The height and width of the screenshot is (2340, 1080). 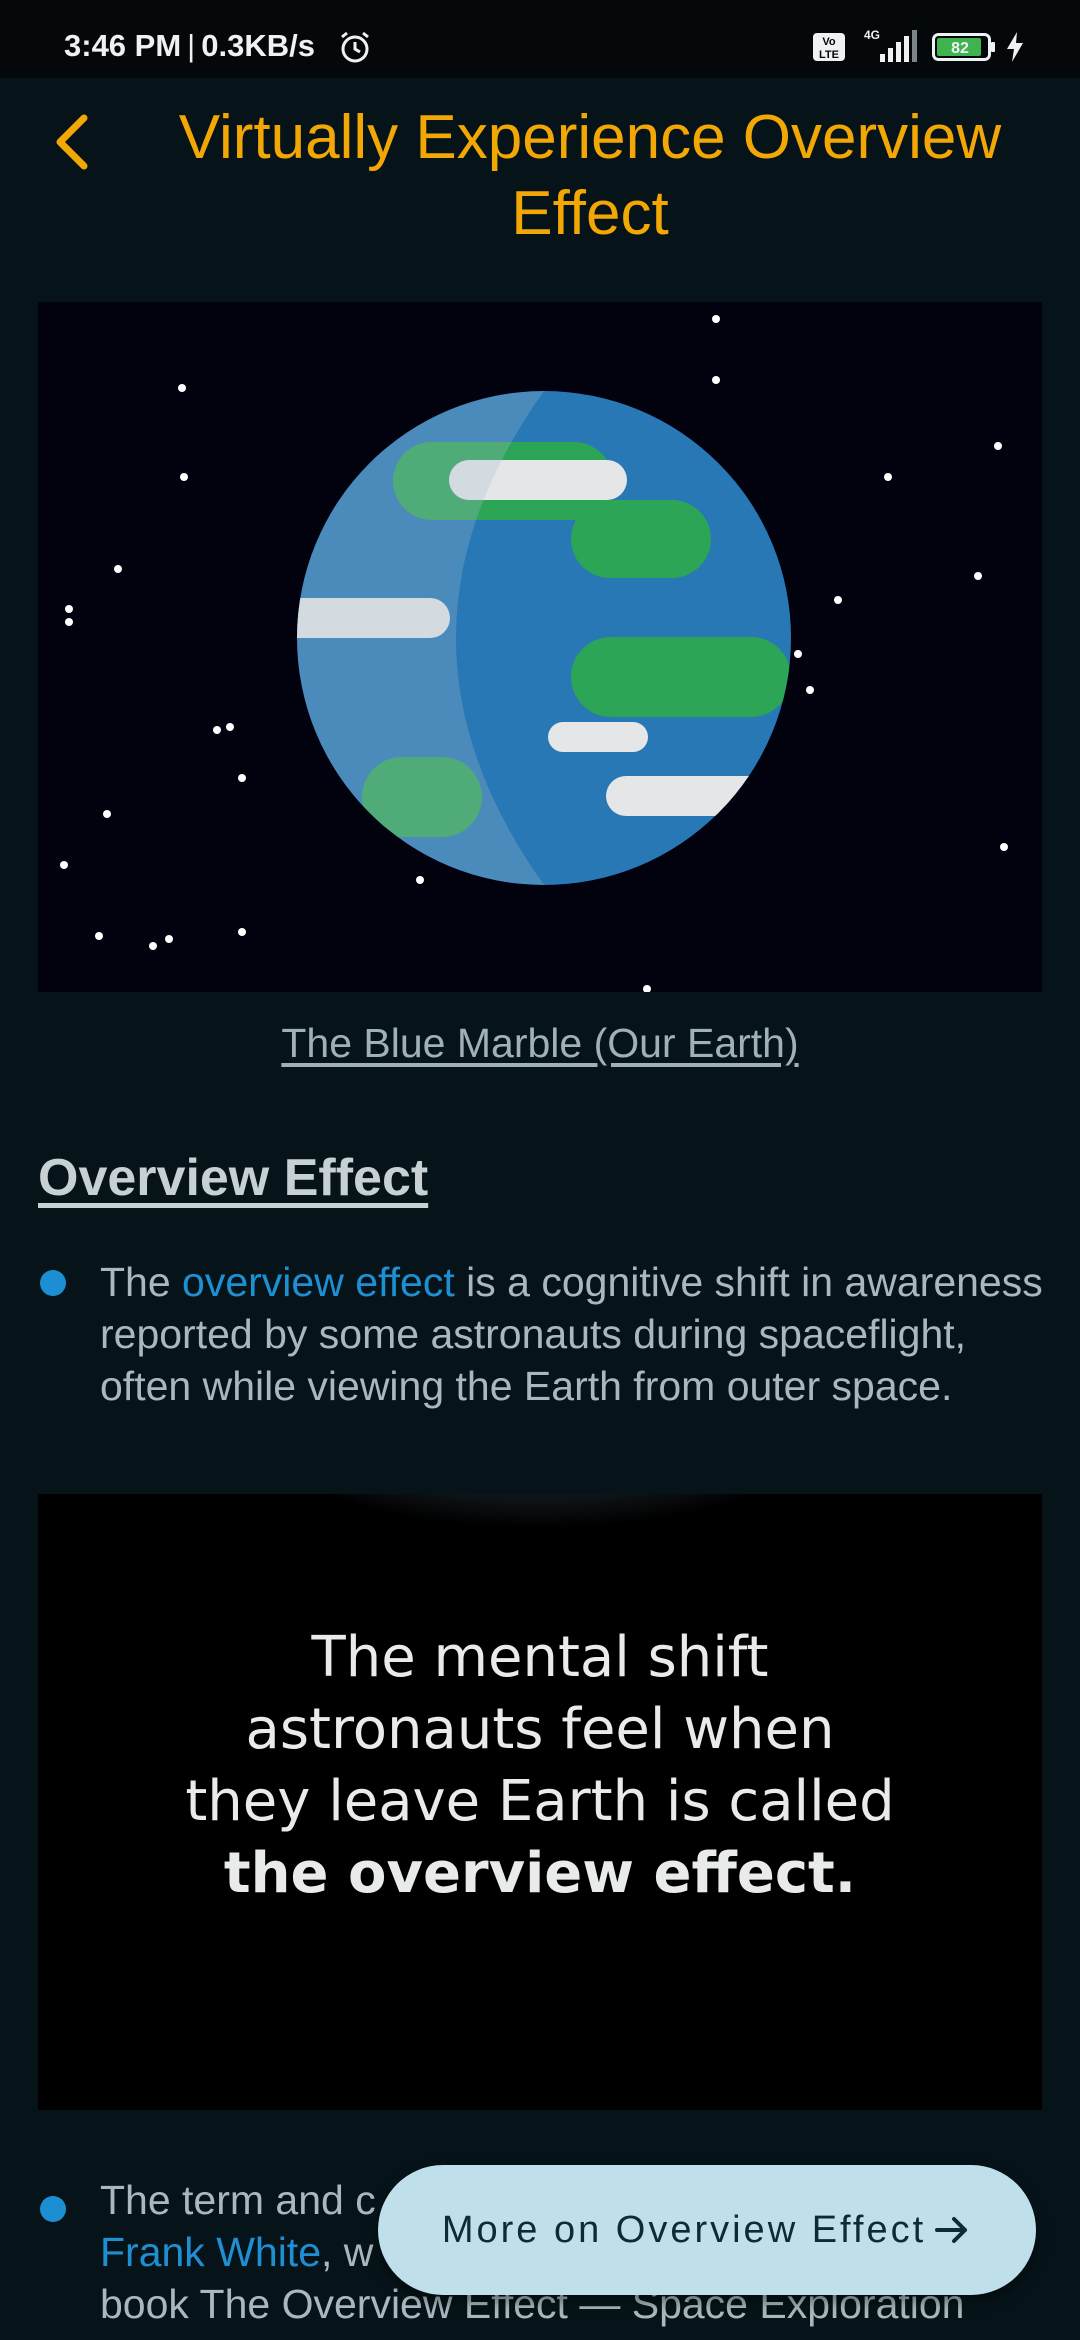 I want to click on status-bar: 3:46 PM | 0.3KB/s Vo LTE 4G 82, so click(x=540, y=39).